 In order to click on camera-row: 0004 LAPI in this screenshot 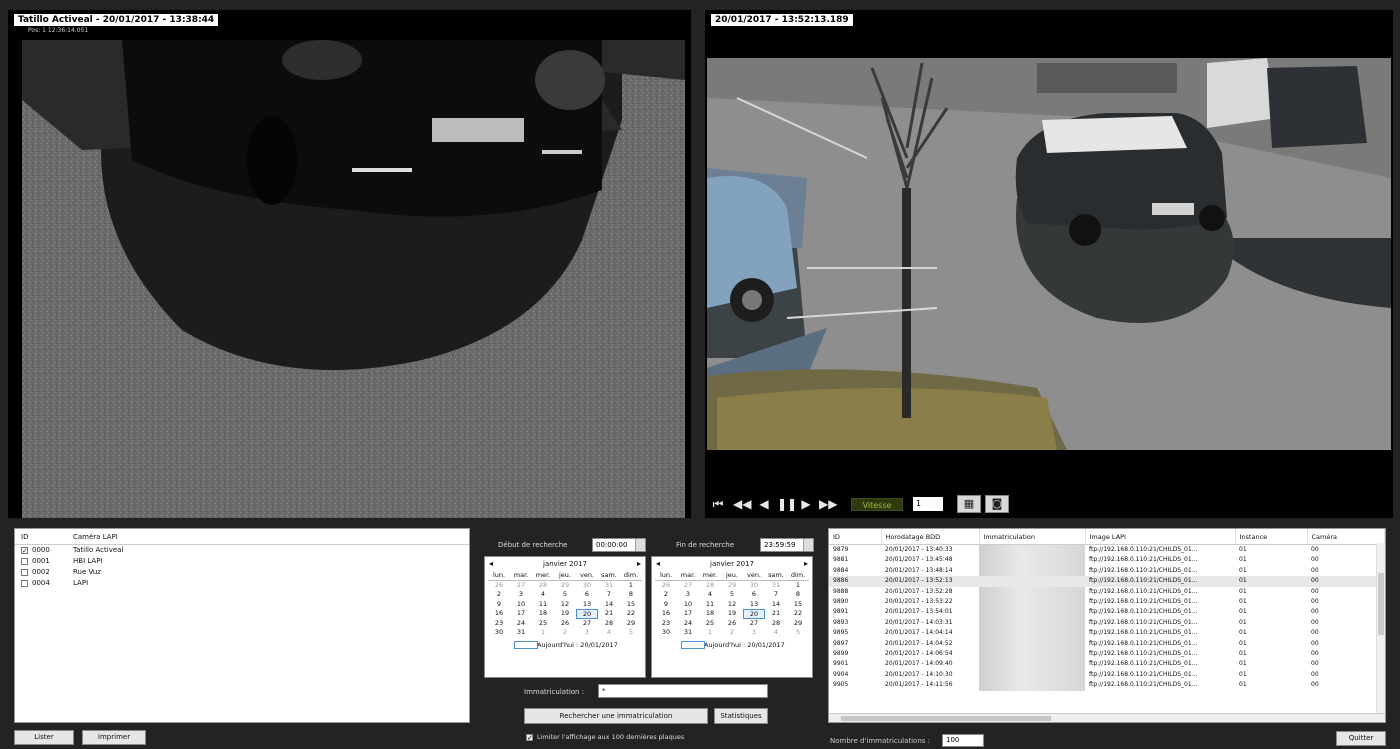, I will do `click(242, 583)`.